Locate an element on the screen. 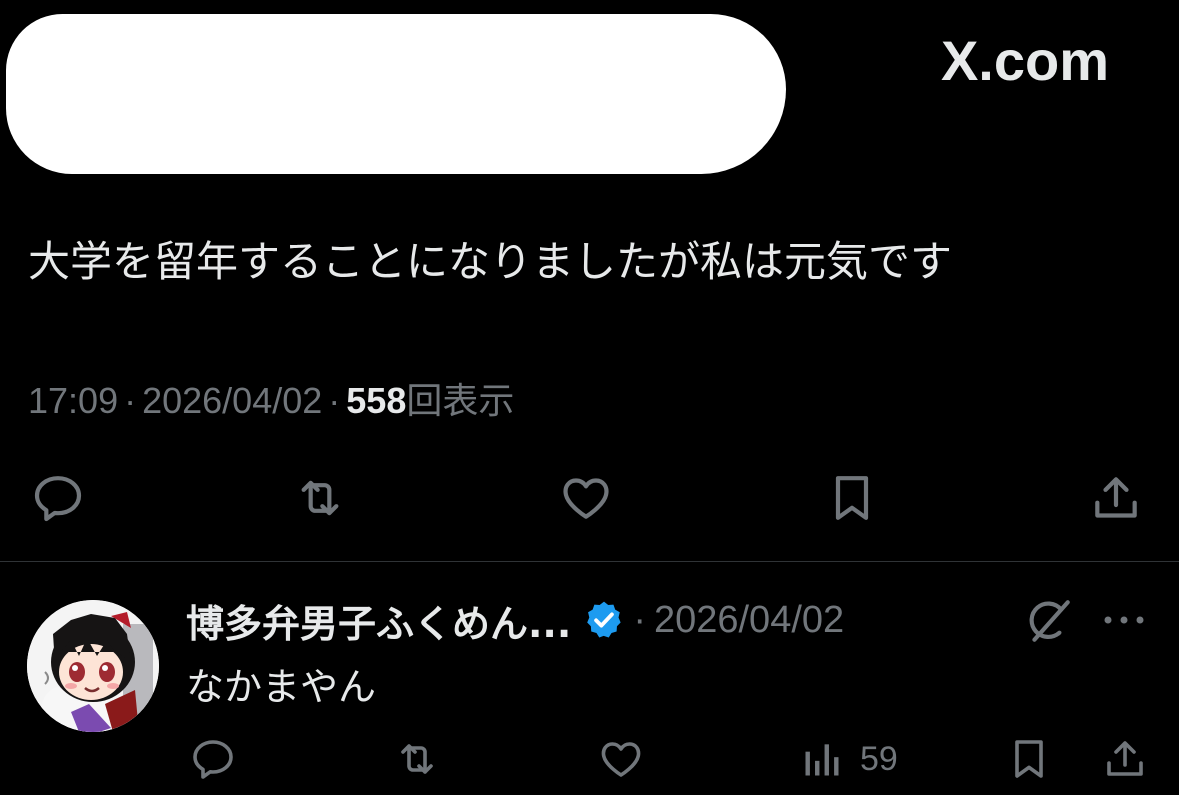  reply-repost-button is located at coordinates (417, 759).